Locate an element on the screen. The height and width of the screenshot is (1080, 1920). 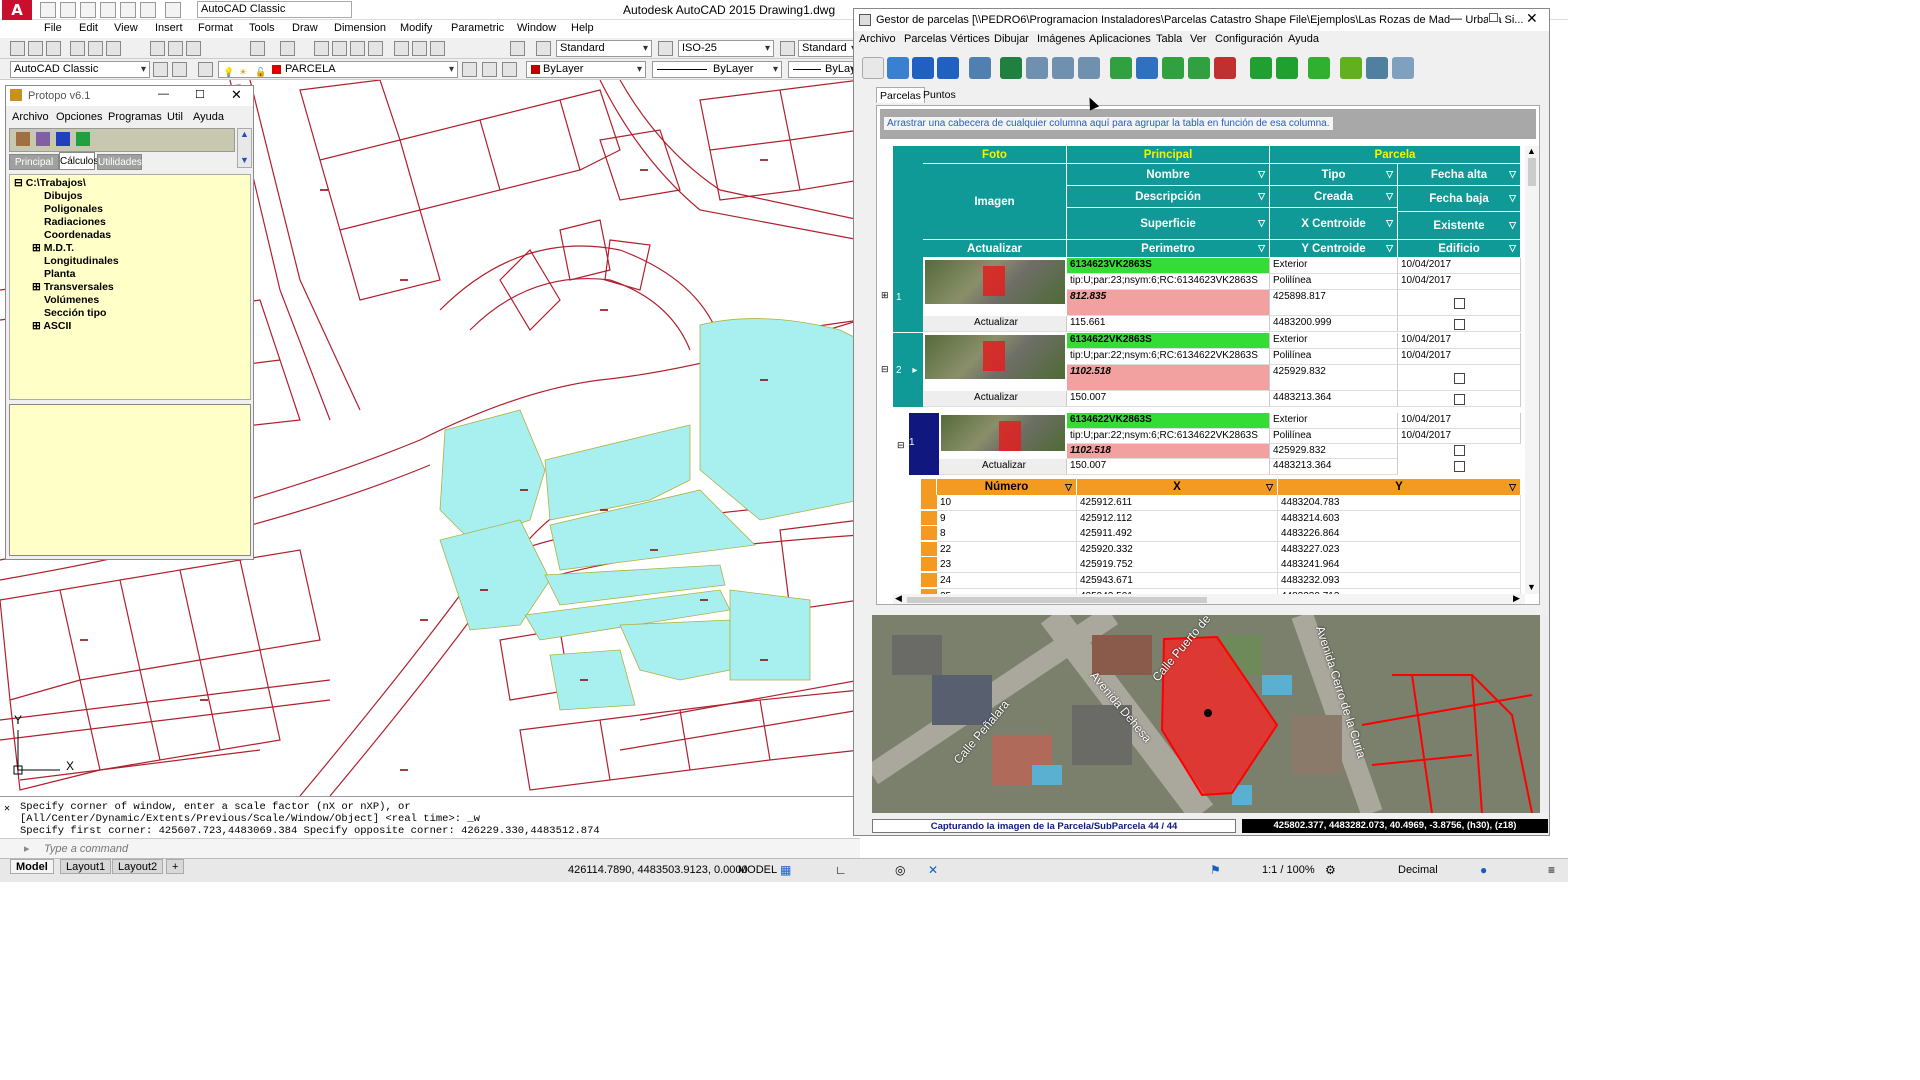
protopo-menu-opciones: Opciones is located at coordinates (79, 117).